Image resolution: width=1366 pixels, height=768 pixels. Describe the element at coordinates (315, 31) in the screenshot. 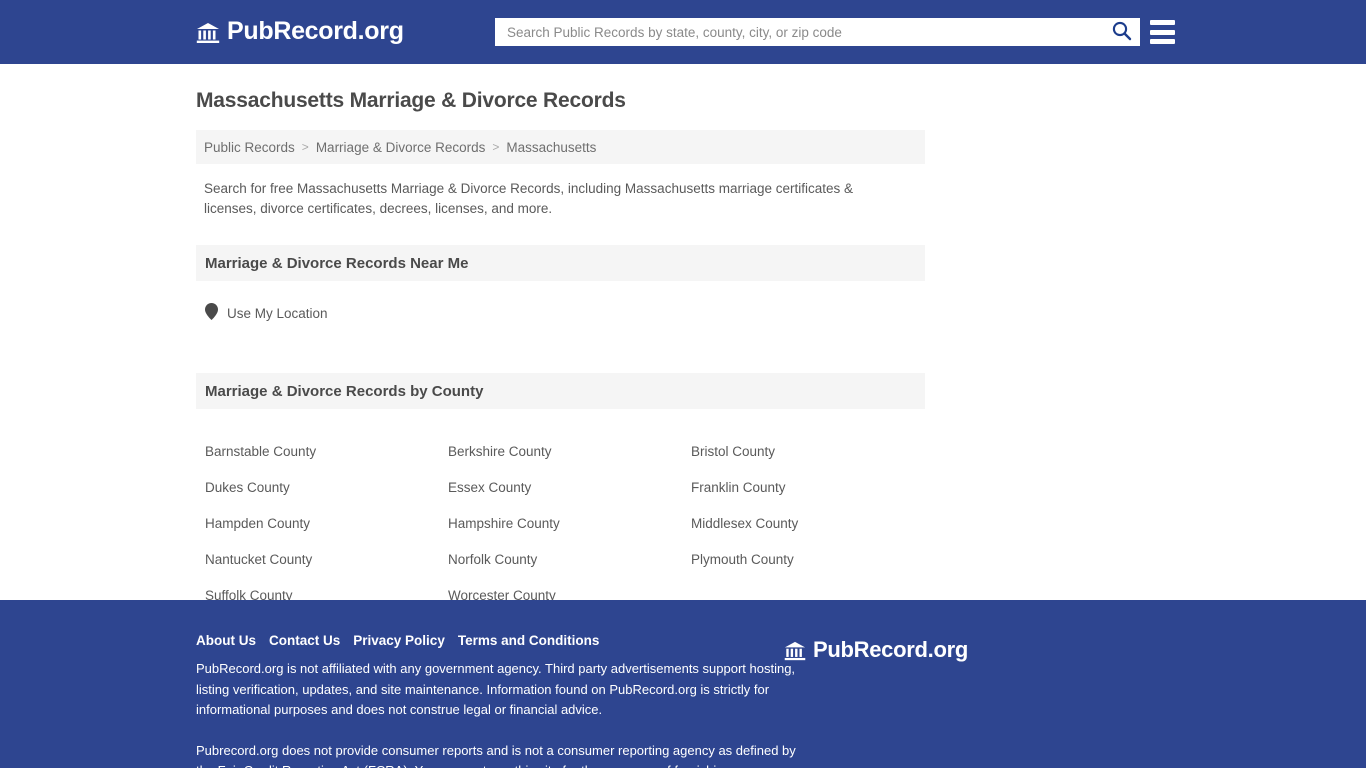

I see `header-logo-text: PubRecord.org` at that location.